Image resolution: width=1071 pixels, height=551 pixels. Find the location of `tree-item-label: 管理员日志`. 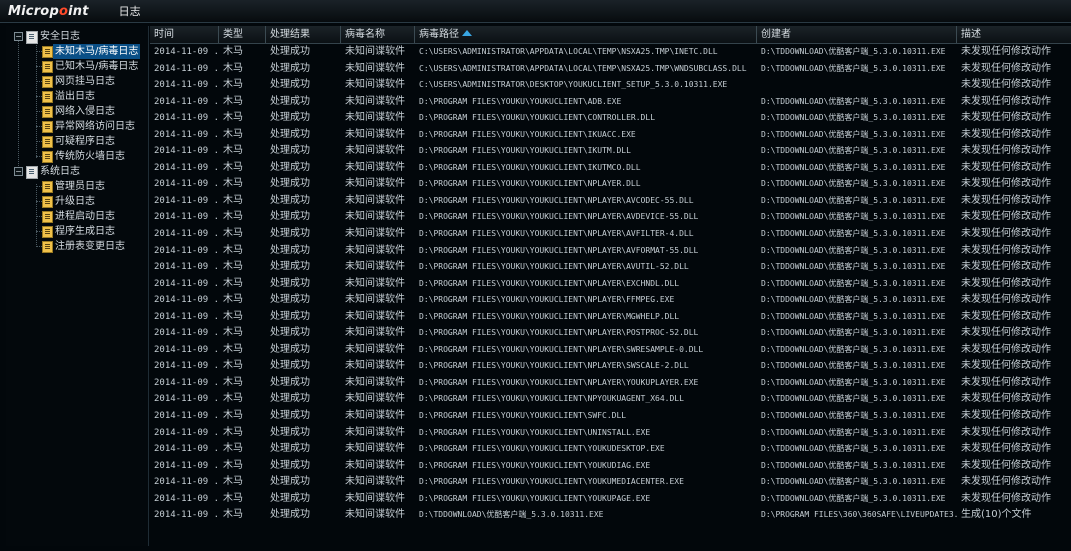

tree-item-label: 管理员日志 is located at coordinates (80, 186).